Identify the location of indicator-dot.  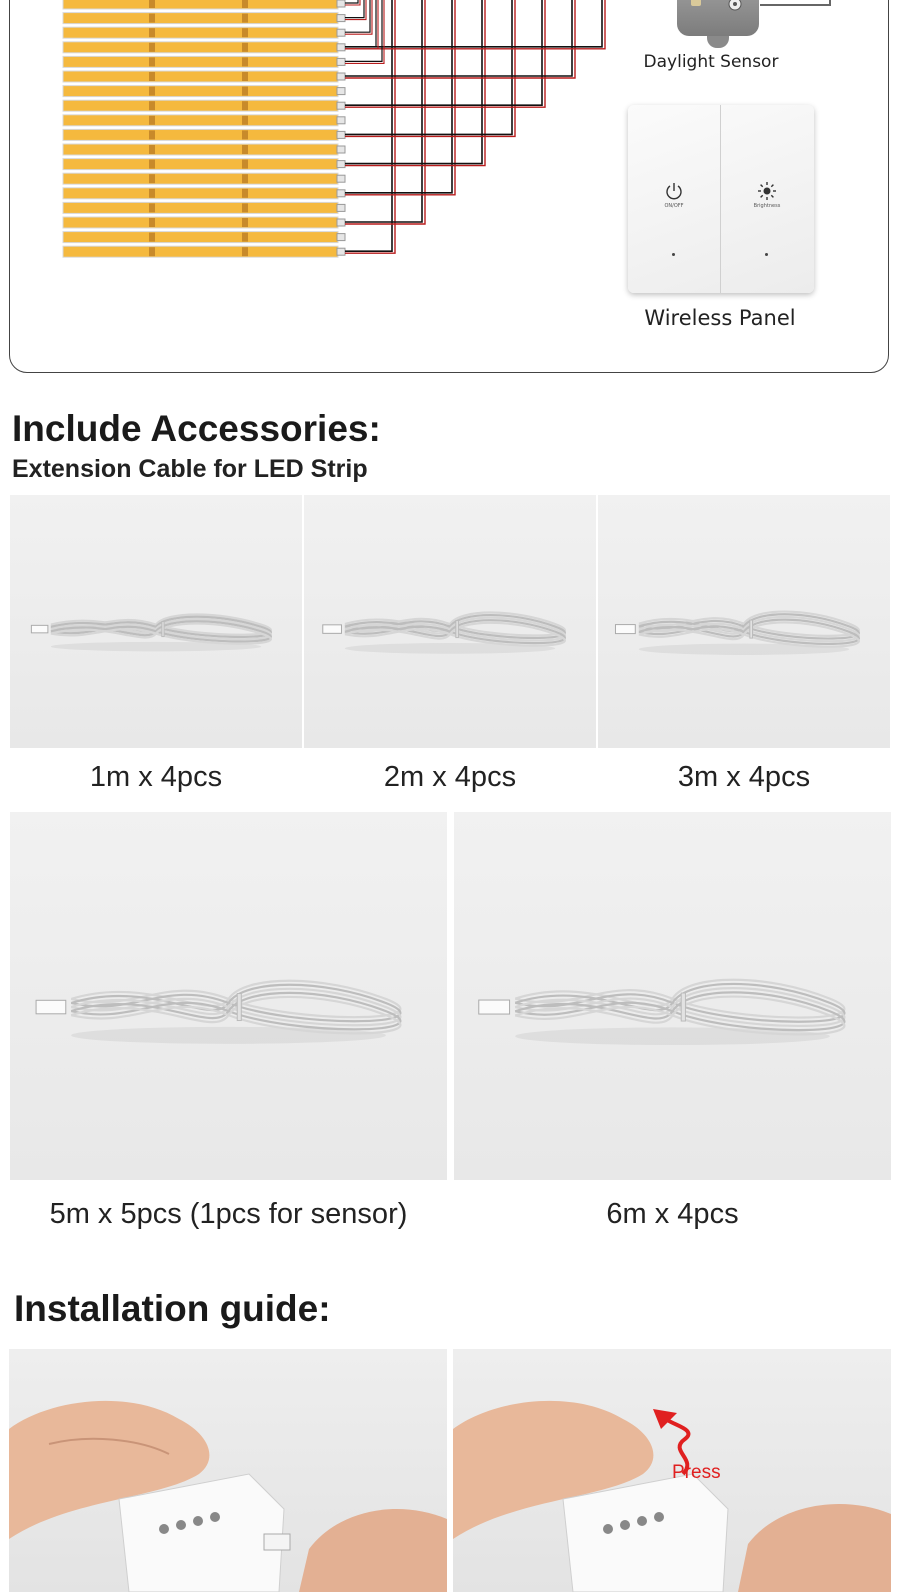
(673, 254).